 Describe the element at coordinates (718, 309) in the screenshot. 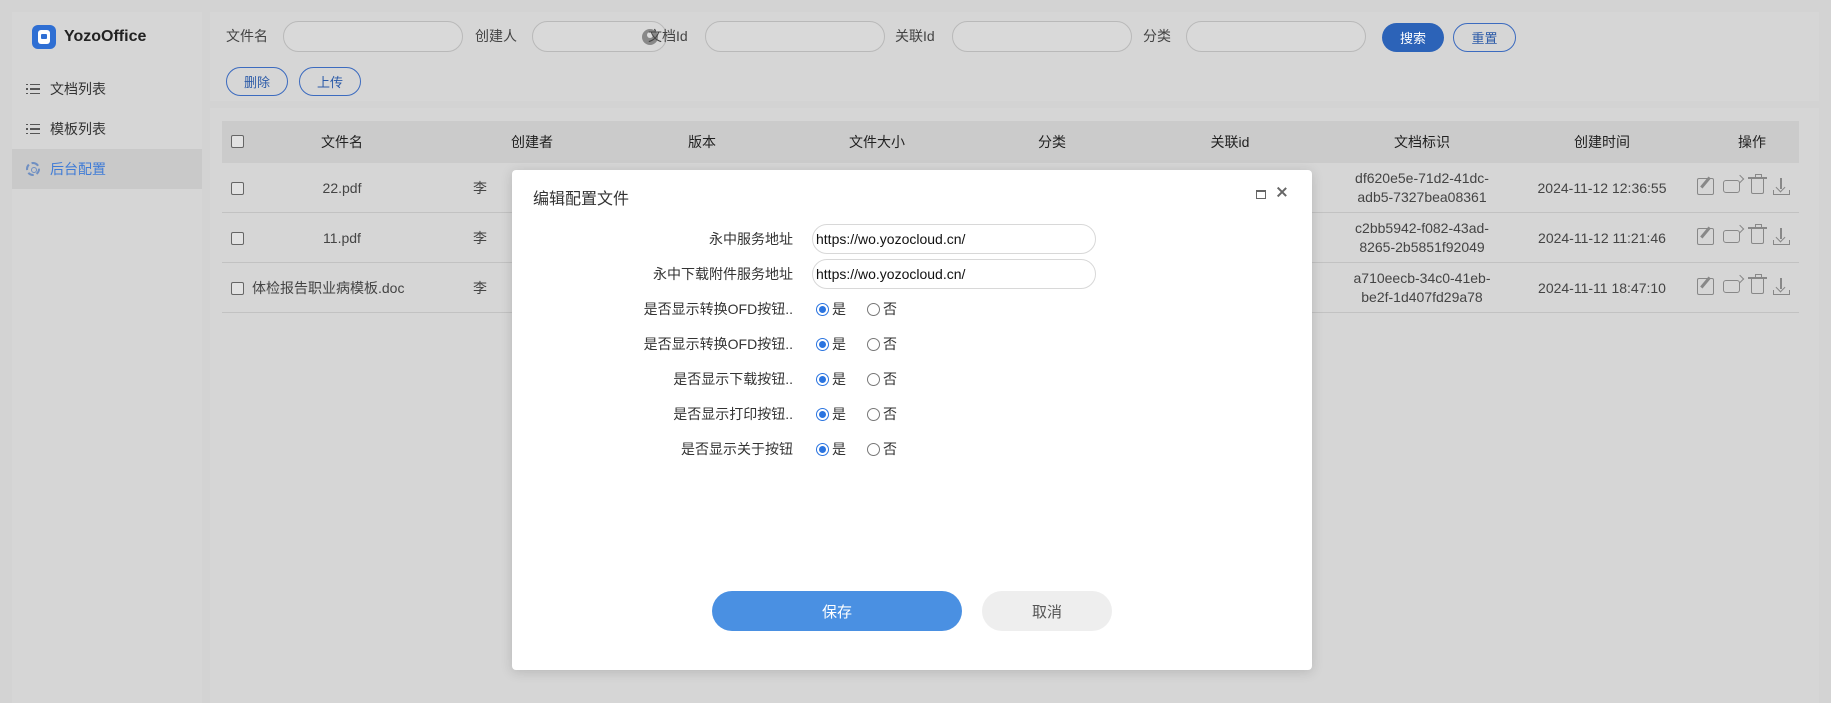

I see `field-label: 是否显示转换OFD按钮..` at that location.